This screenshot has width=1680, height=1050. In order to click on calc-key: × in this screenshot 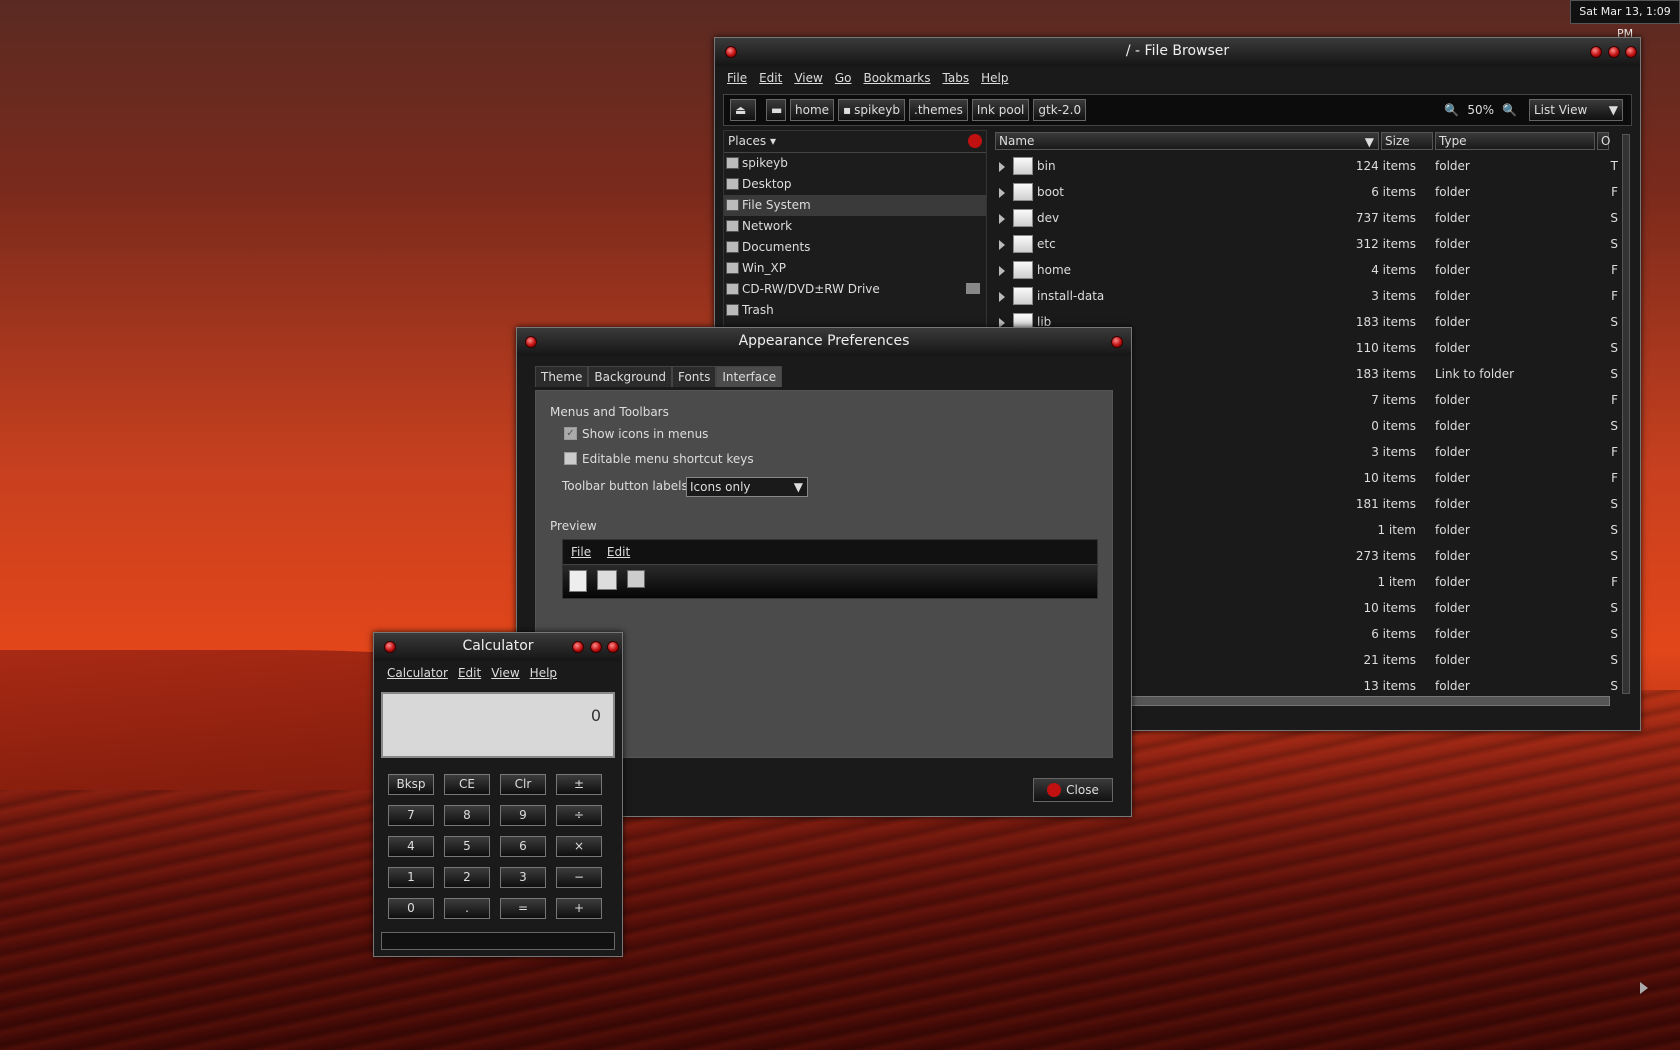, I will do `click(579, 846)`.